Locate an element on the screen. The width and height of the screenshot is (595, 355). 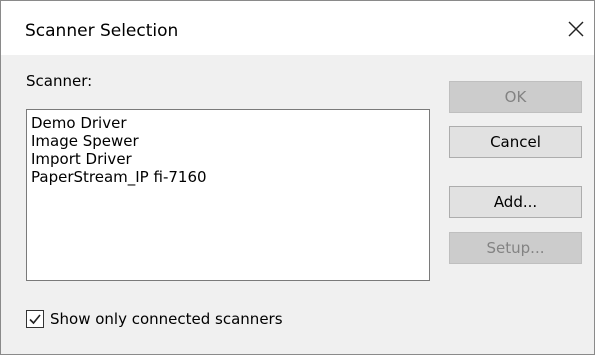
scanner-item-import-driver: Import Driver is located at coordinates (230, 159).